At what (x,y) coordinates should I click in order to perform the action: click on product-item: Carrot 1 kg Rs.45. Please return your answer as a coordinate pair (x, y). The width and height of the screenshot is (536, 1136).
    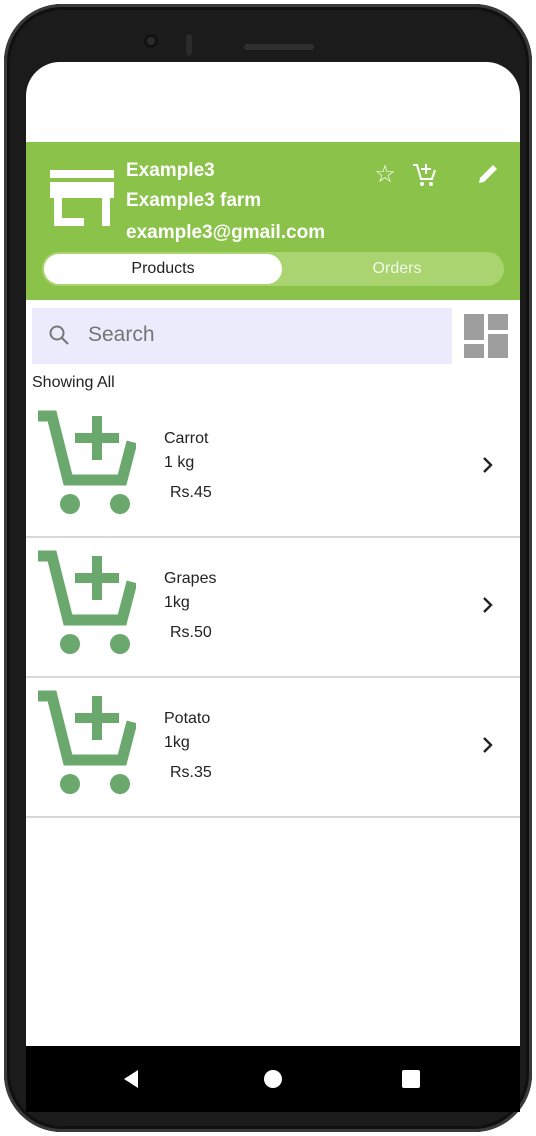
    Looking at the image, I should click on (273, 468).